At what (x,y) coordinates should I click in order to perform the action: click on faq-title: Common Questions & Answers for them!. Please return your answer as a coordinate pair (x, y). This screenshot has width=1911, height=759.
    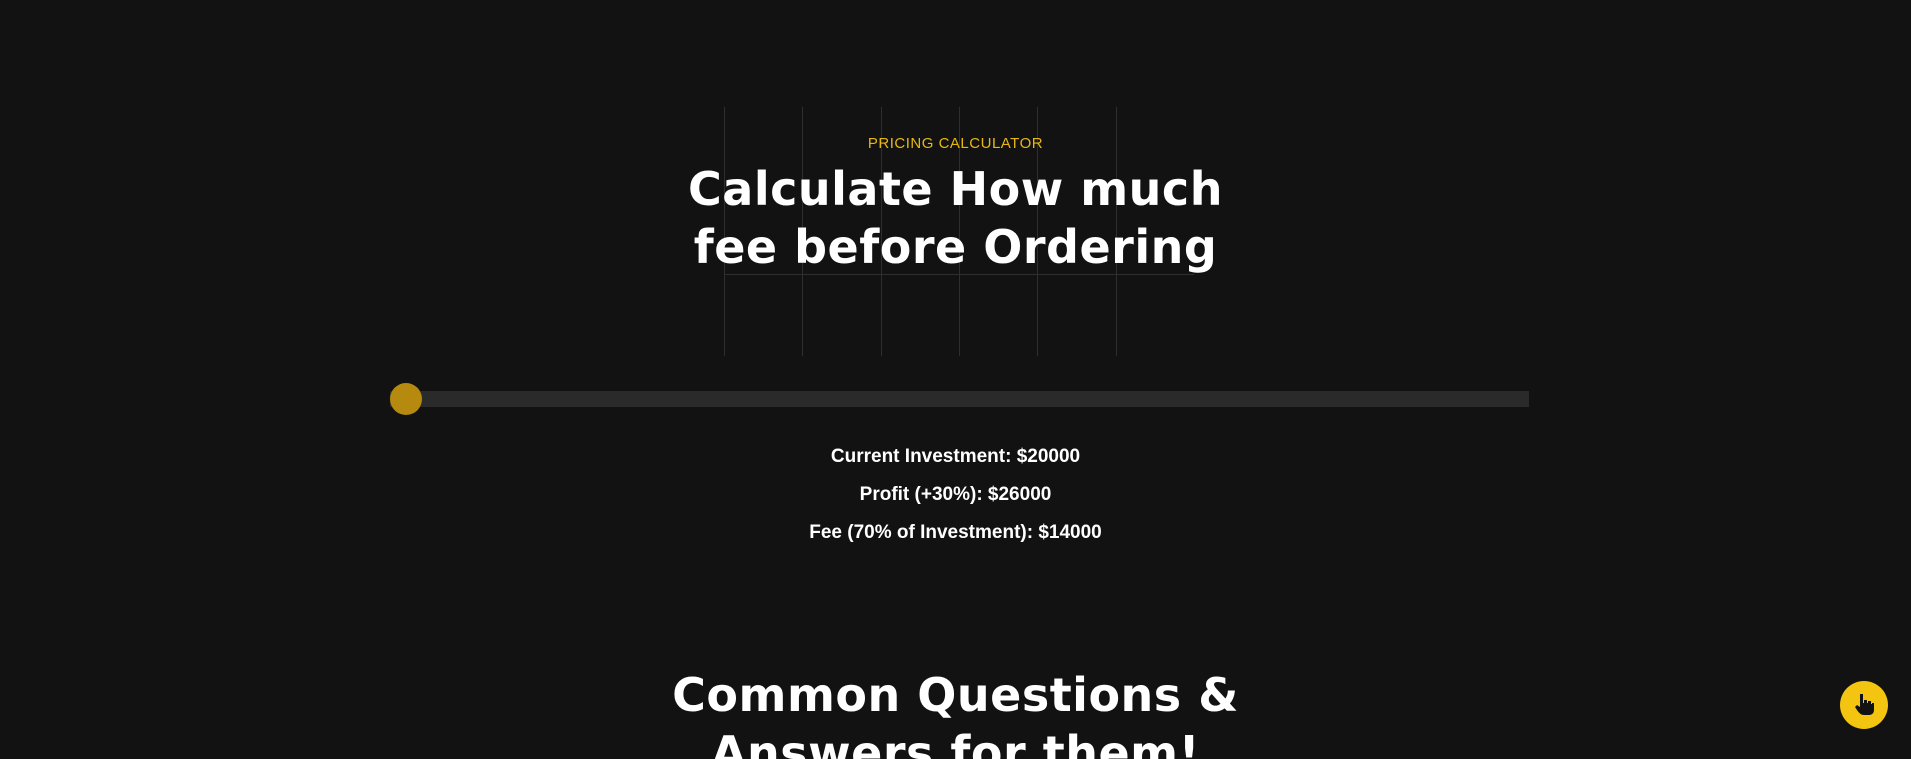
    Looking at the image, I should click on (955, 712).